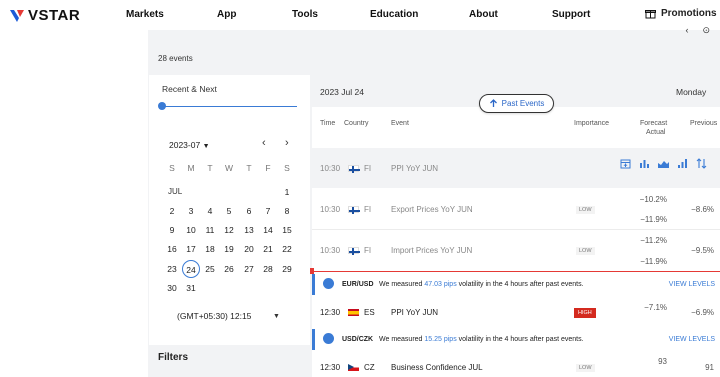  Describe the element at coordinates (414, 312) in the screenshot. I see `event-name: PPI YoY JUN` at that location.